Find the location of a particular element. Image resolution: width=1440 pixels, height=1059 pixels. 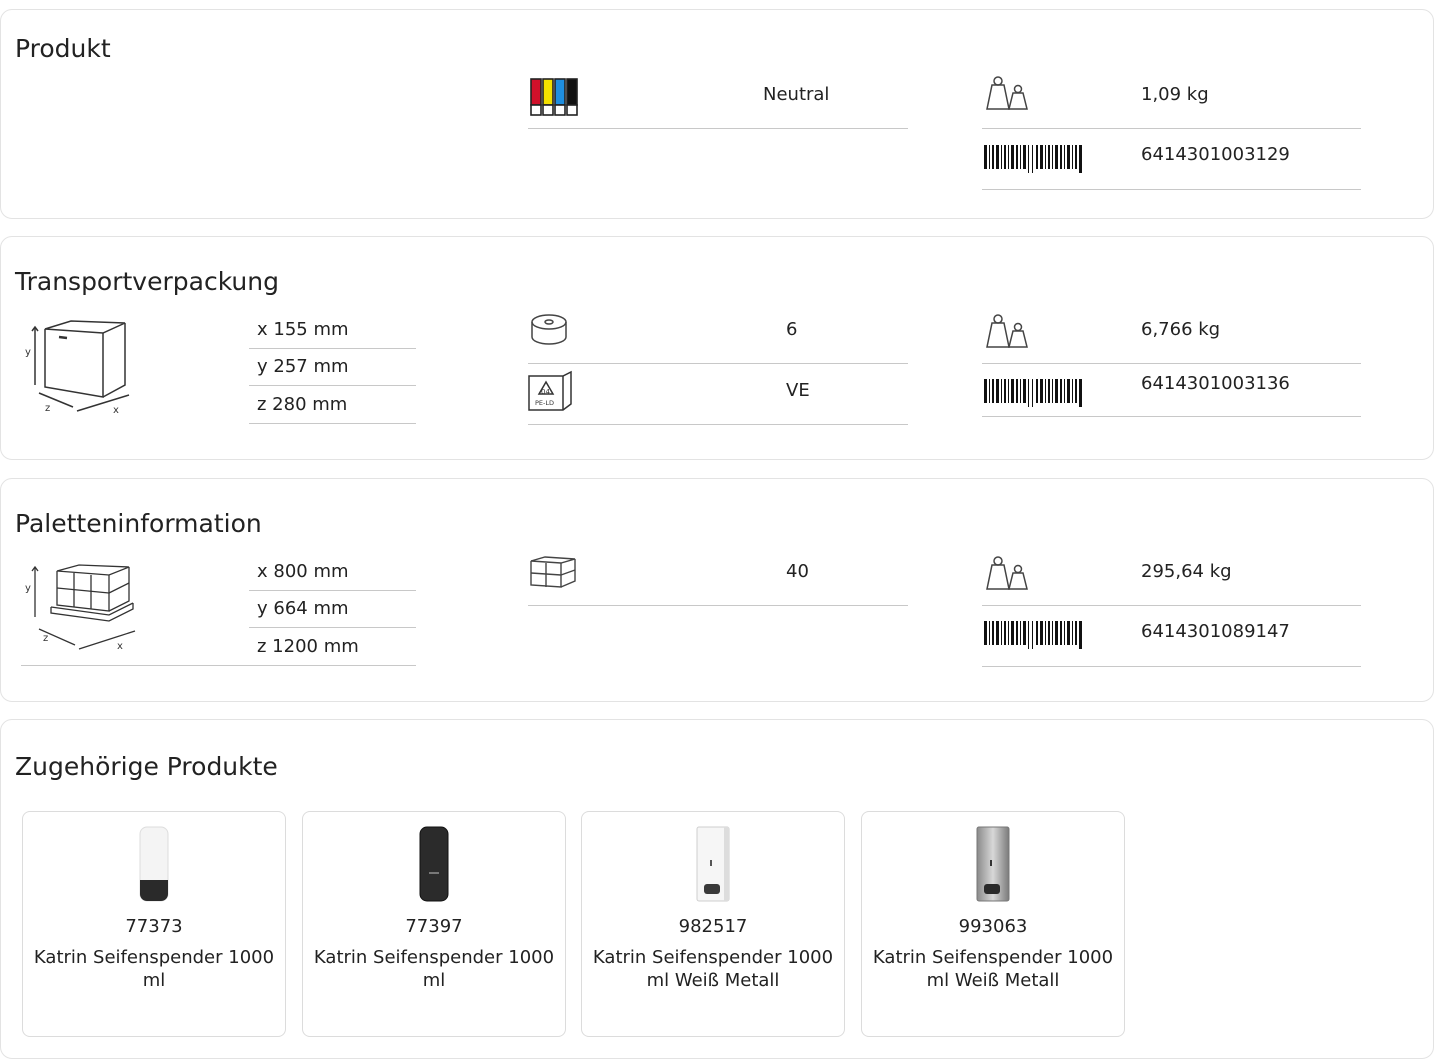

transport-ean: 6414301003136 is located at coordinates (1215, 383).